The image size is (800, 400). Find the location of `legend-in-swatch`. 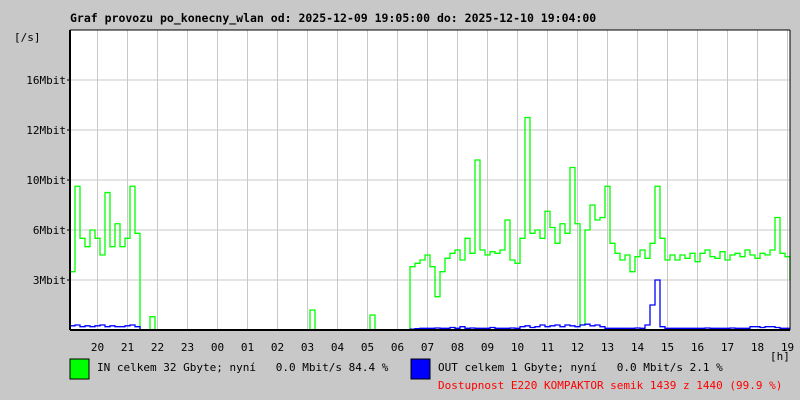

legend-in-swatch is located at coordinates (79, 369).